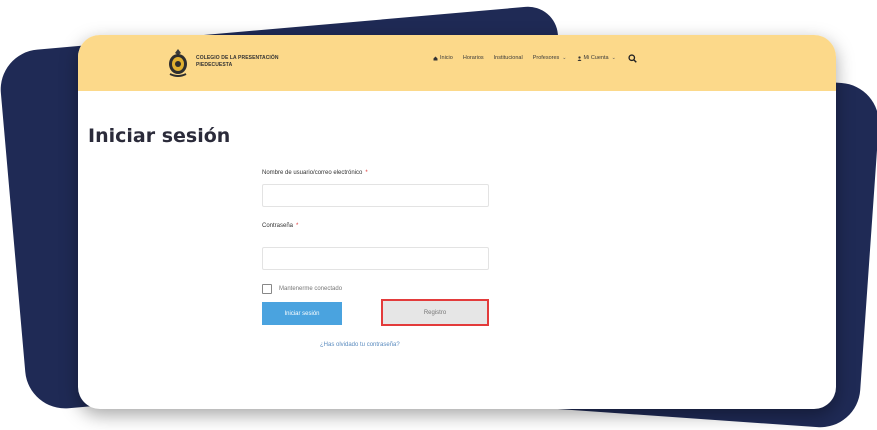 This screenshot has height=430, width=877. I want to click on search-icon, so click(632, 58).